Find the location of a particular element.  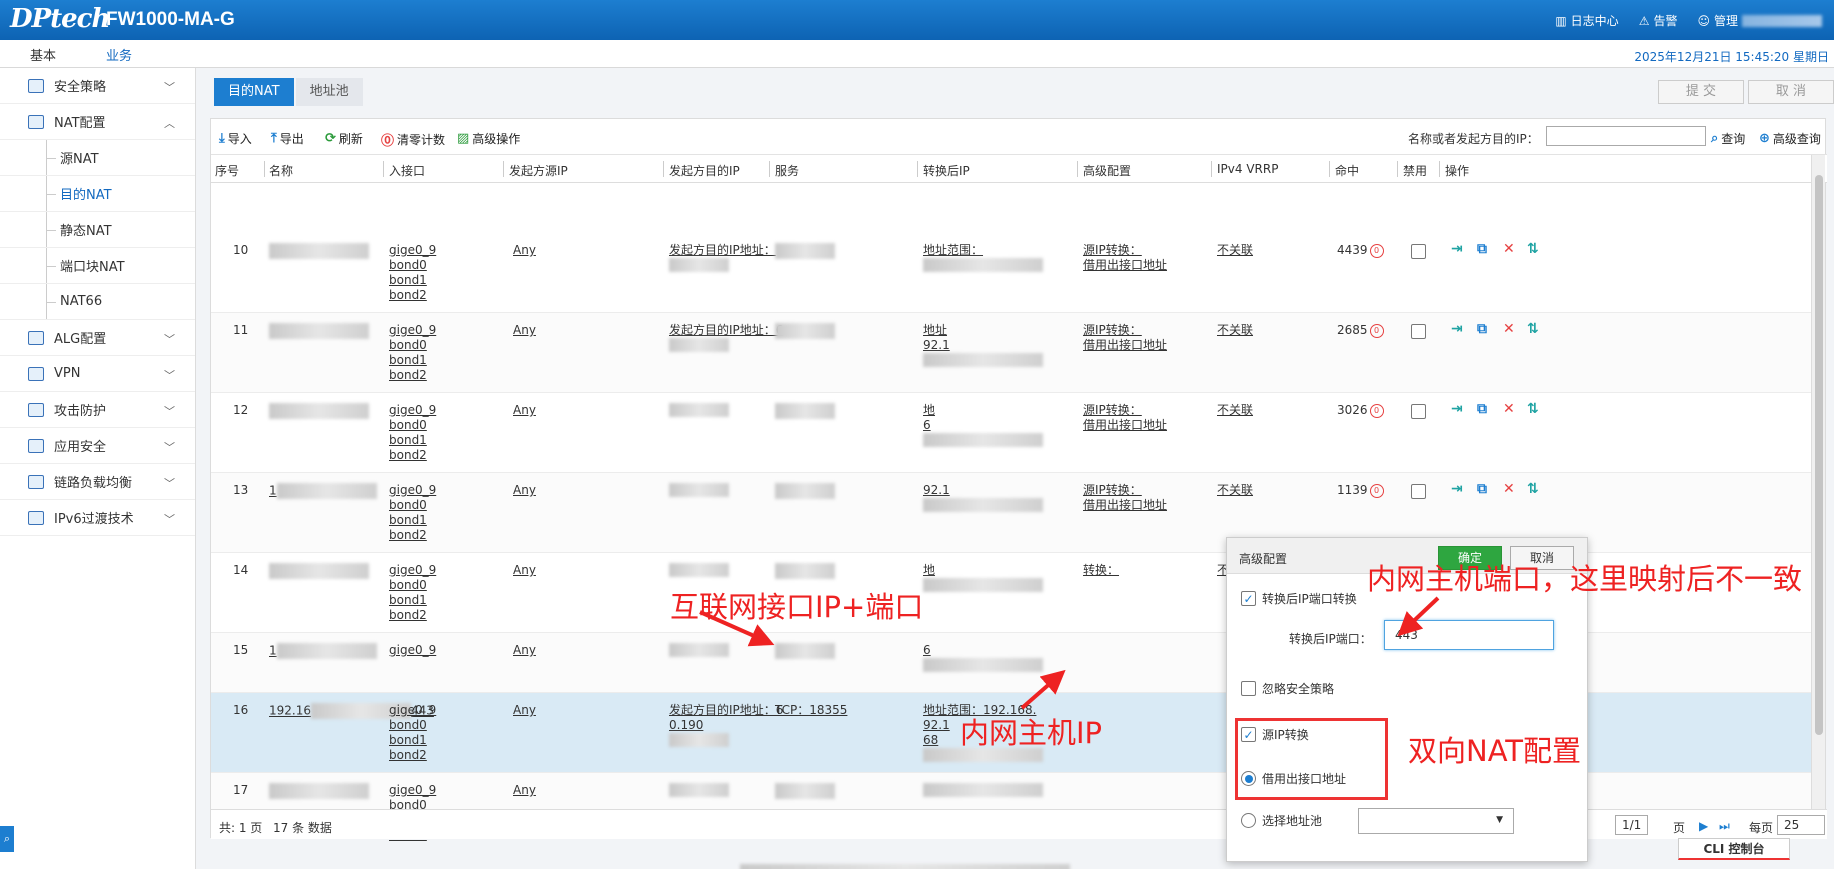

arrow-lan-ip is located at coordinates (1043, 689).